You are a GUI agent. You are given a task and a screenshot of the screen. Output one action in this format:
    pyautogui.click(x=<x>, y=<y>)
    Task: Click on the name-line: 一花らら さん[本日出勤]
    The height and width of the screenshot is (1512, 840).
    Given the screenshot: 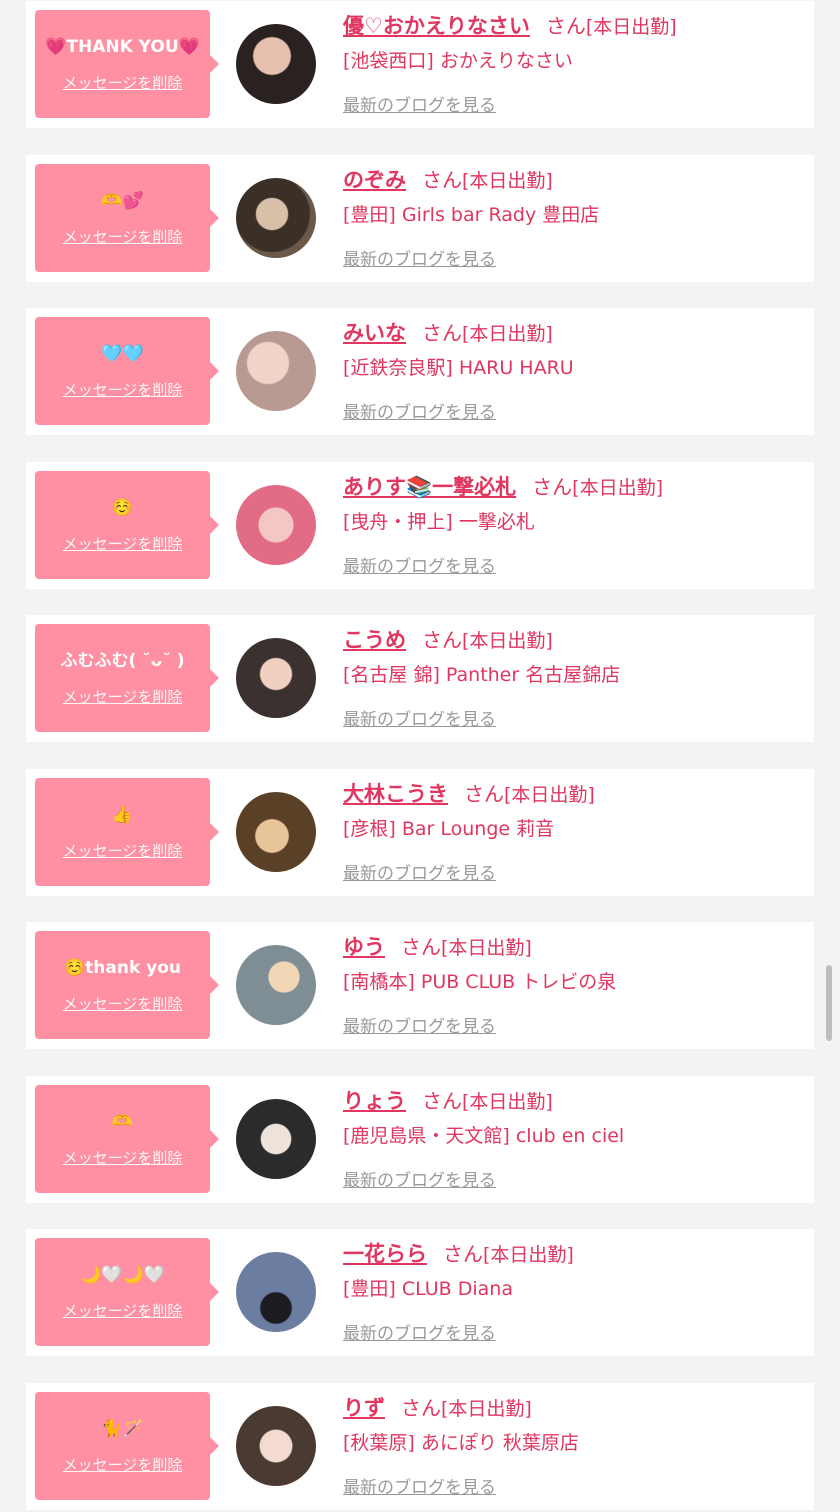 What is the action you would take?
    pyautogui.click(x=458, y=1255)
    